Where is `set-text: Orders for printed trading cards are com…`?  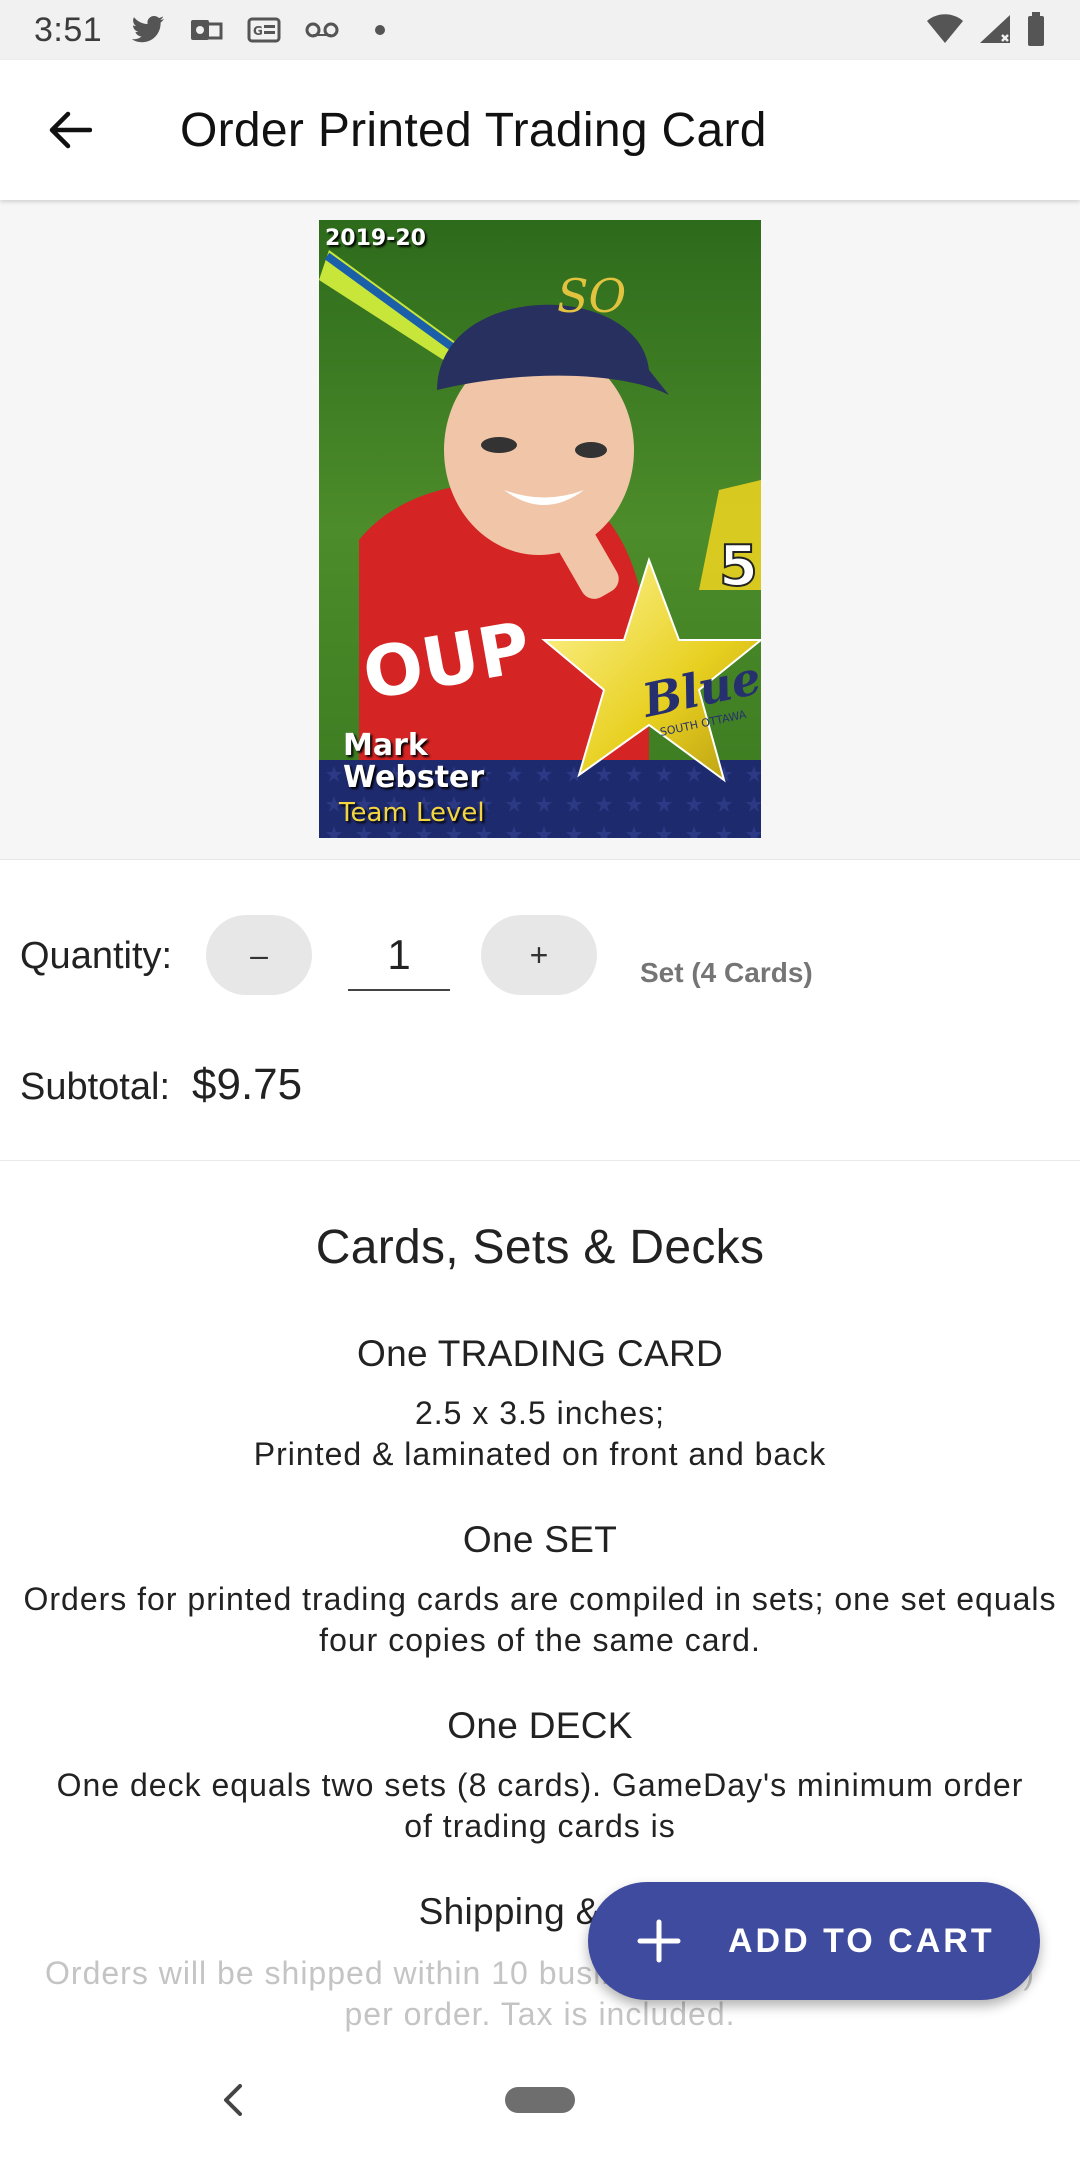
set-text: Orders for printed trading cards are com… is located at coordinates (540, 1619).